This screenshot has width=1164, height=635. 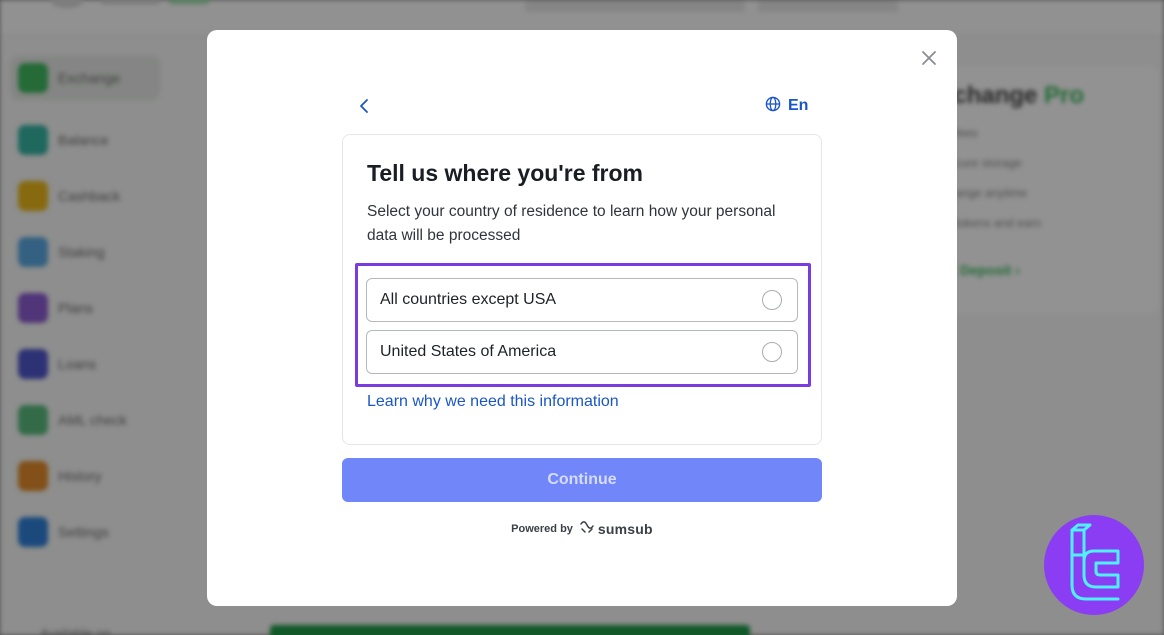 What do you see at coordinates (587, 529) in the screenshot?
I see `sumsub-logo-icon` at bounding box center [587, 529].